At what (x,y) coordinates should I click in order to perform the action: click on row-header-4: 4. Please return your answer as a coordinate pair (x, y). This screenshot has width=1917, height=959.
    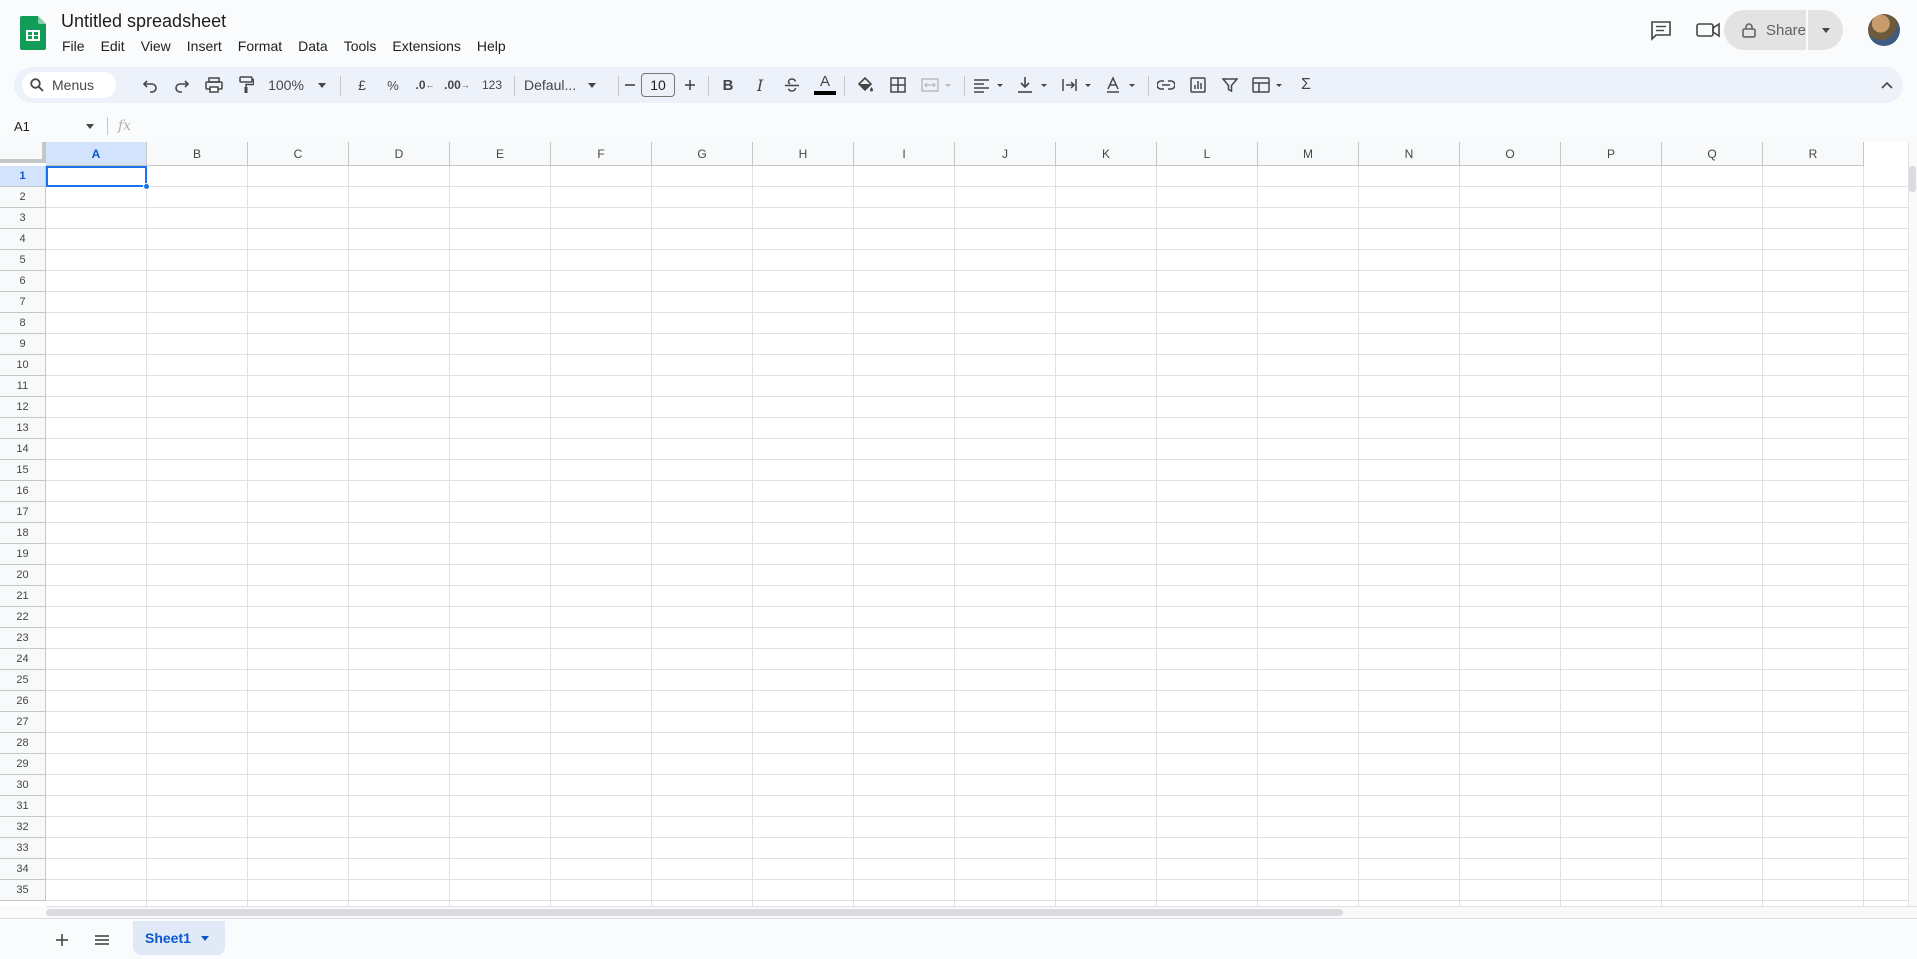
    Looking at the image, I should click on (23, 239).